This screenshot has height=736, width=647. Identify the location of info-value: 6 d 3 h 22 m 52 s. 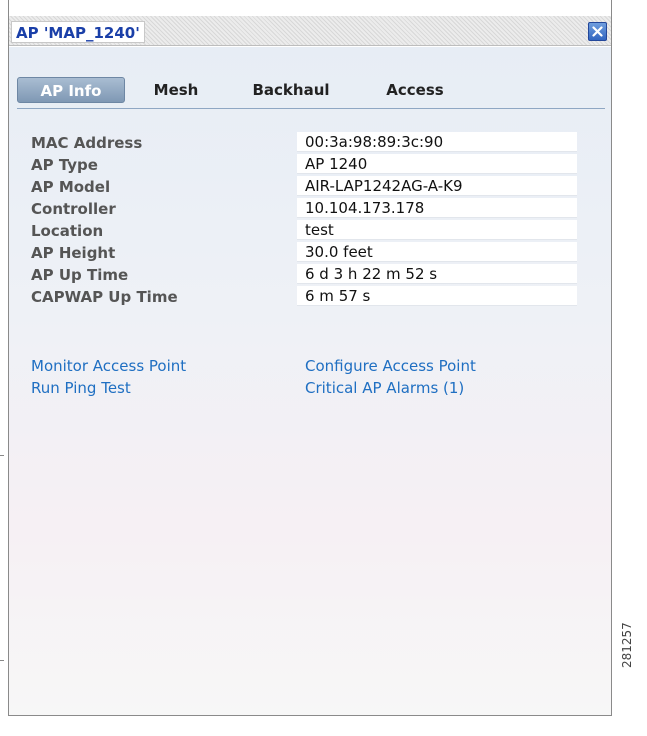
(437, 274).